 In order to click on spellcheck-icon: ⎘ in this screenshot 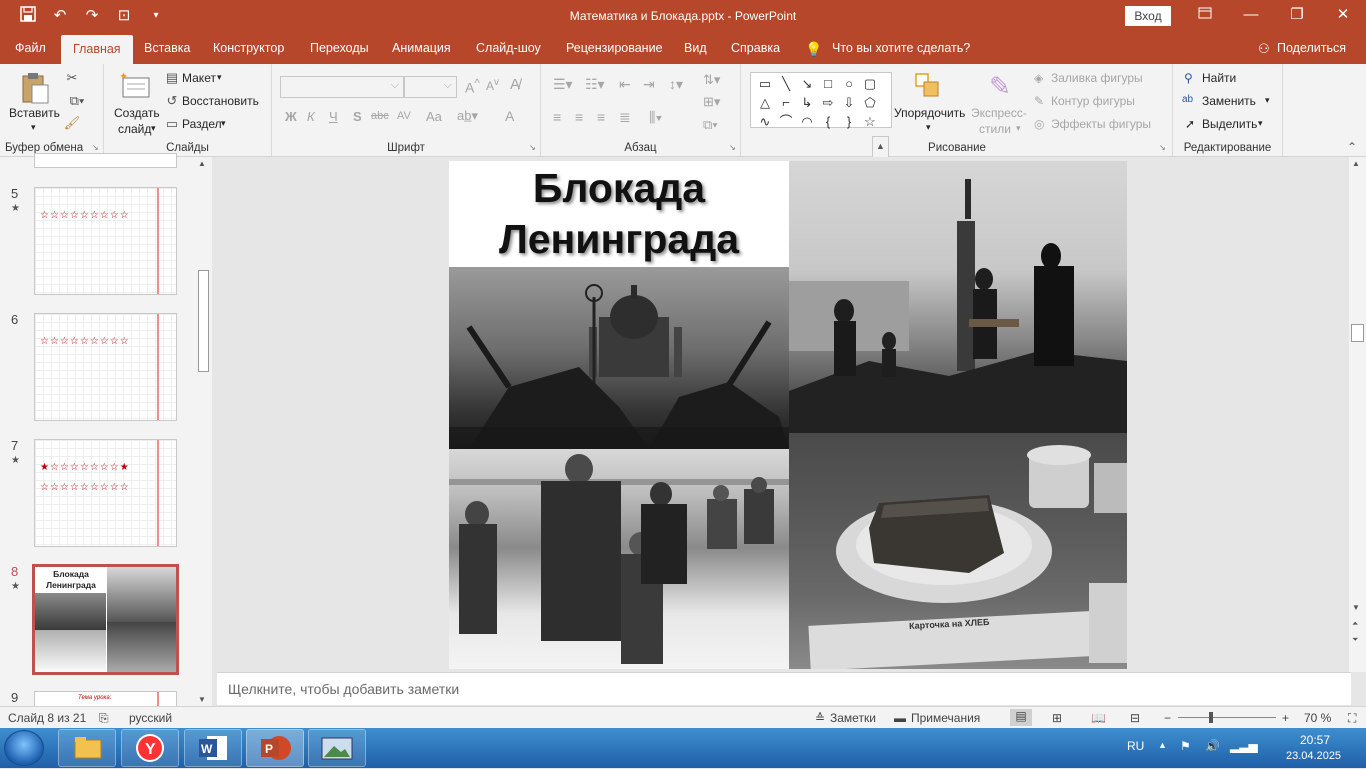, I will do `click(104, 718)`.